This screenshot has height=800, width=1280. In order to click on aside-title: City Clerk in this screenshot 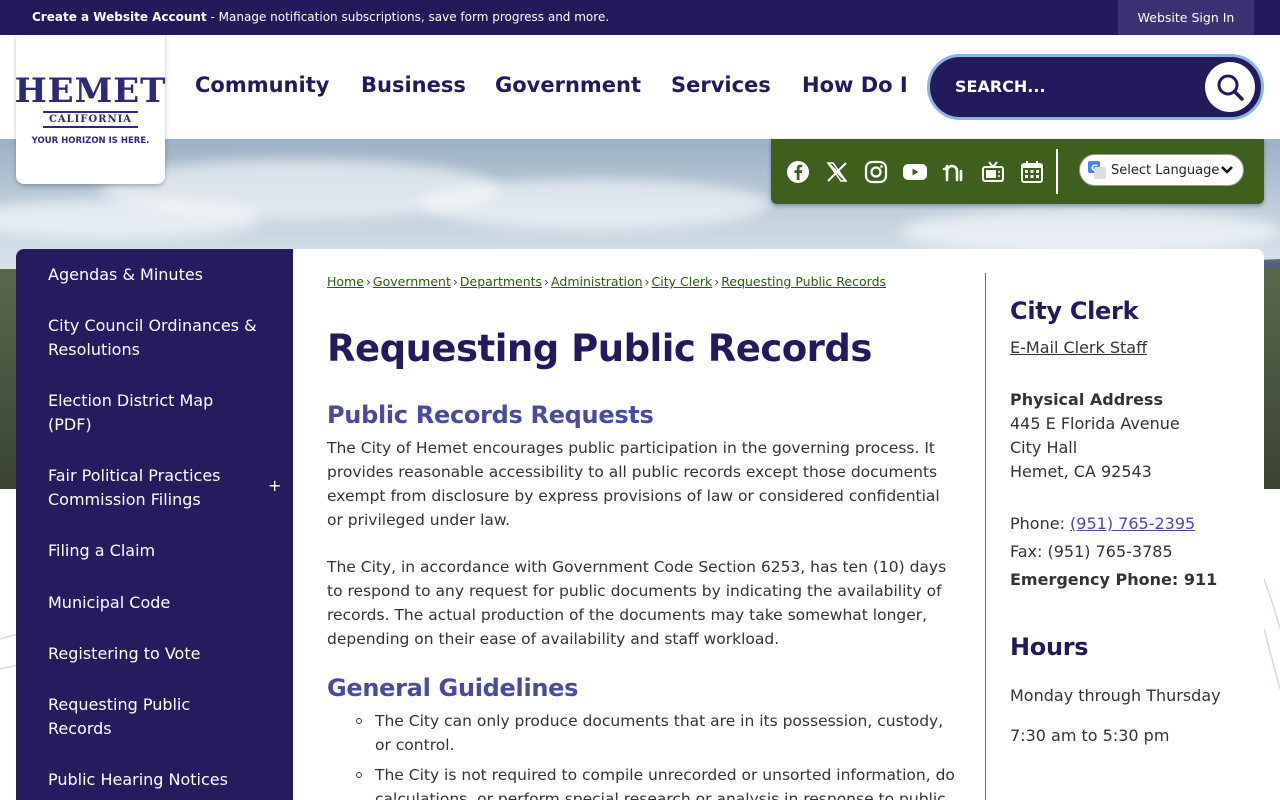, I will do `click(1074, 311)`.